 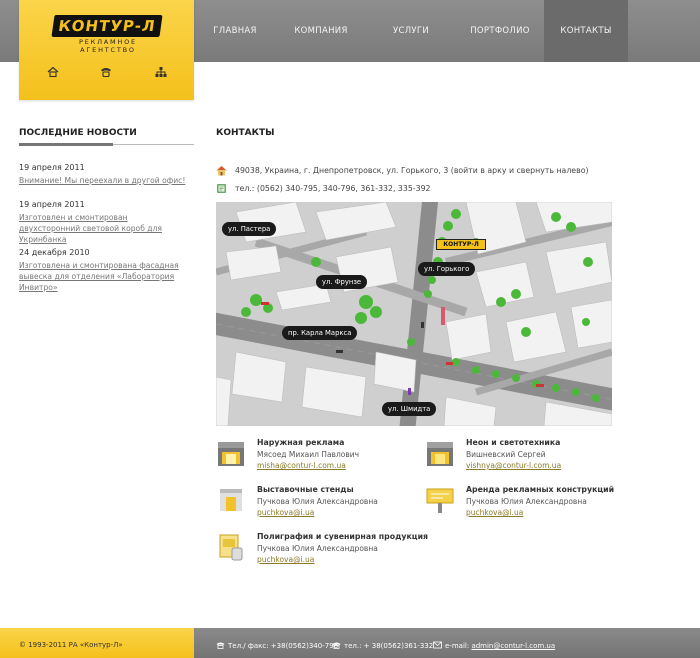 I want to click on service-title: Полиграфия и сувенирная продукция, so click(x=343, y=536).